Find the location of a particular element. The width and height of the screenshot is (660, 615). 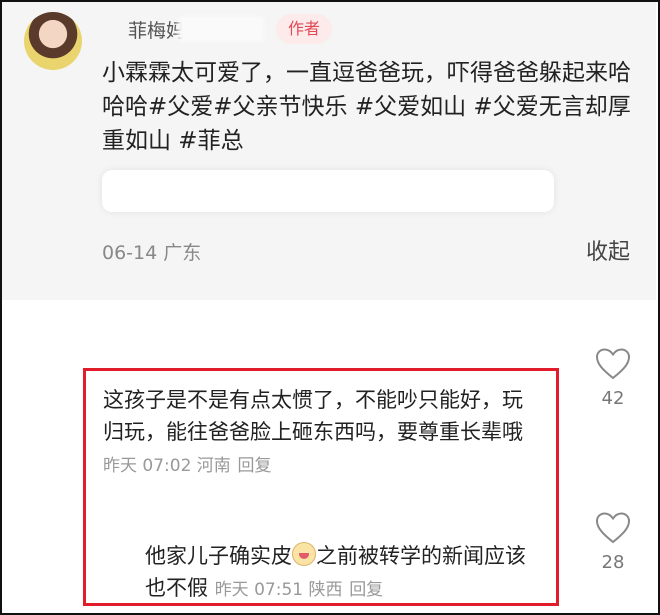

author-name: 菲梅妈 is located at coordinates (156, 29).